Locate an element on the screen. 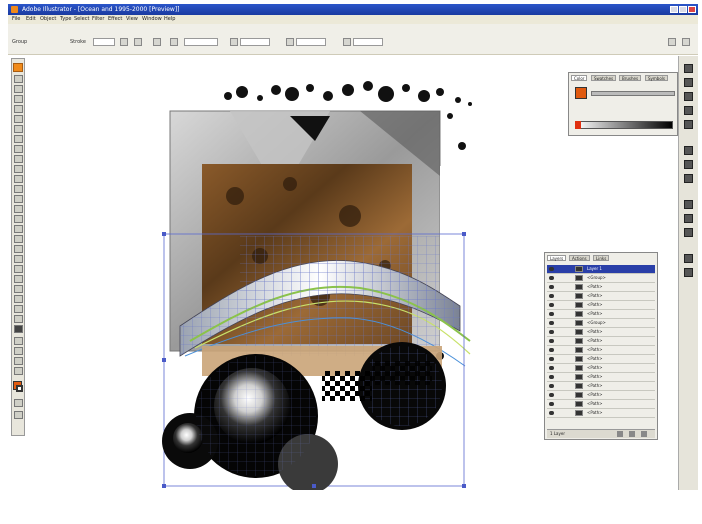 This screenshot has width=702, height=524. pencil-tool-icon is located at coordinates (18, 159).